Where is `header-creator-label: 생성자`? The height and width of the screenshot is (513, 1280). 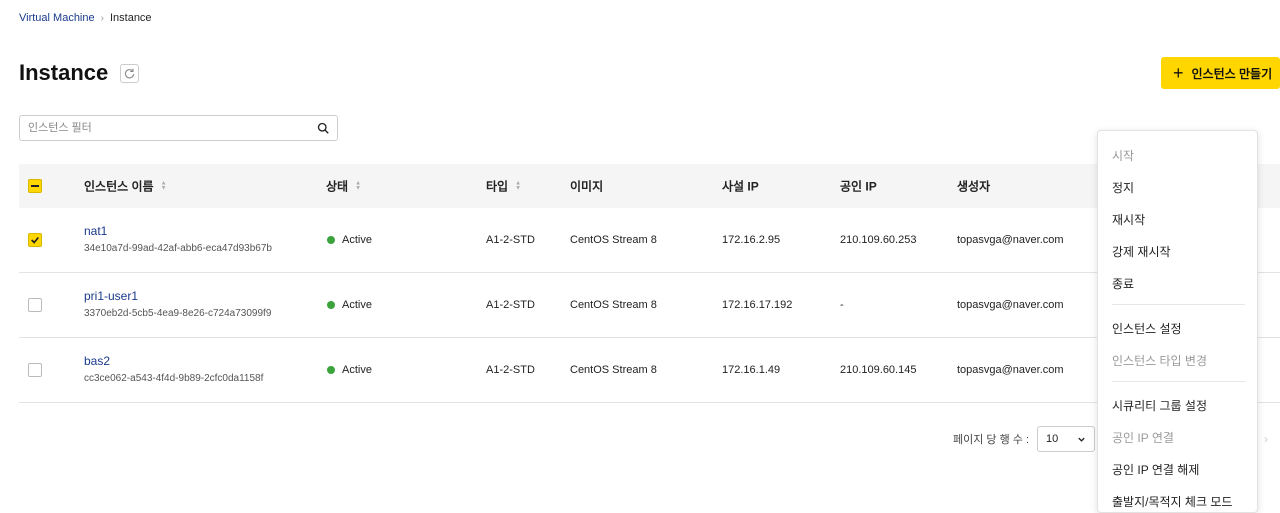
header-creator-label: 생성자 is located at coordinates (974, 186).